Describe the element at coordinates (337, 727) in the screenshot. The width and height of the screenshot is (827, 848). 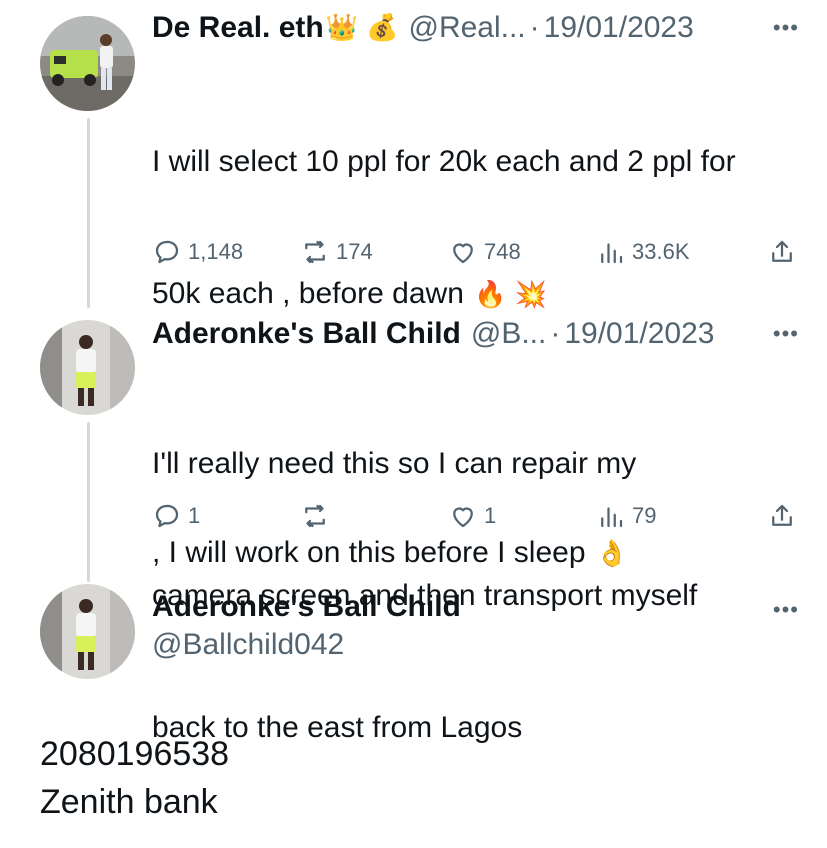
I see `tweet-text-line: back to the east from Lagos` at that location.